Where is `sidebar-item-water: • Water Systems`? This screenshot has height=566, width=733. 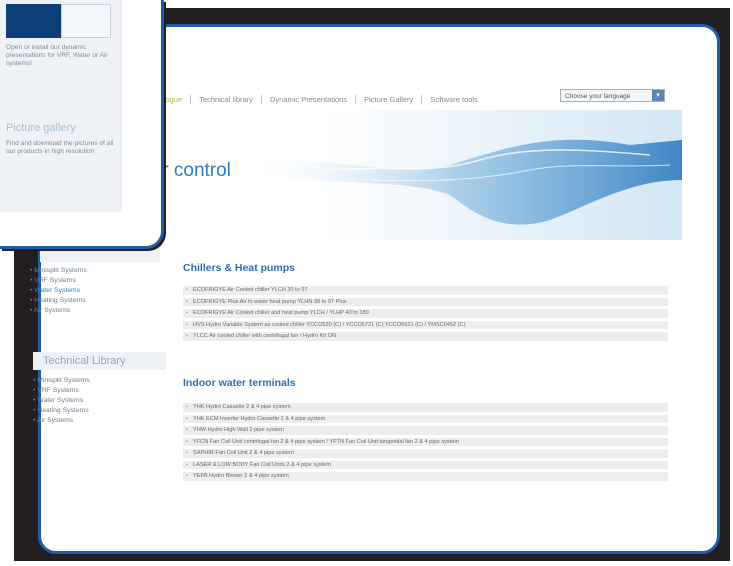
sidebar-item-water: • Water Systems is located at coordinates (58, 291).